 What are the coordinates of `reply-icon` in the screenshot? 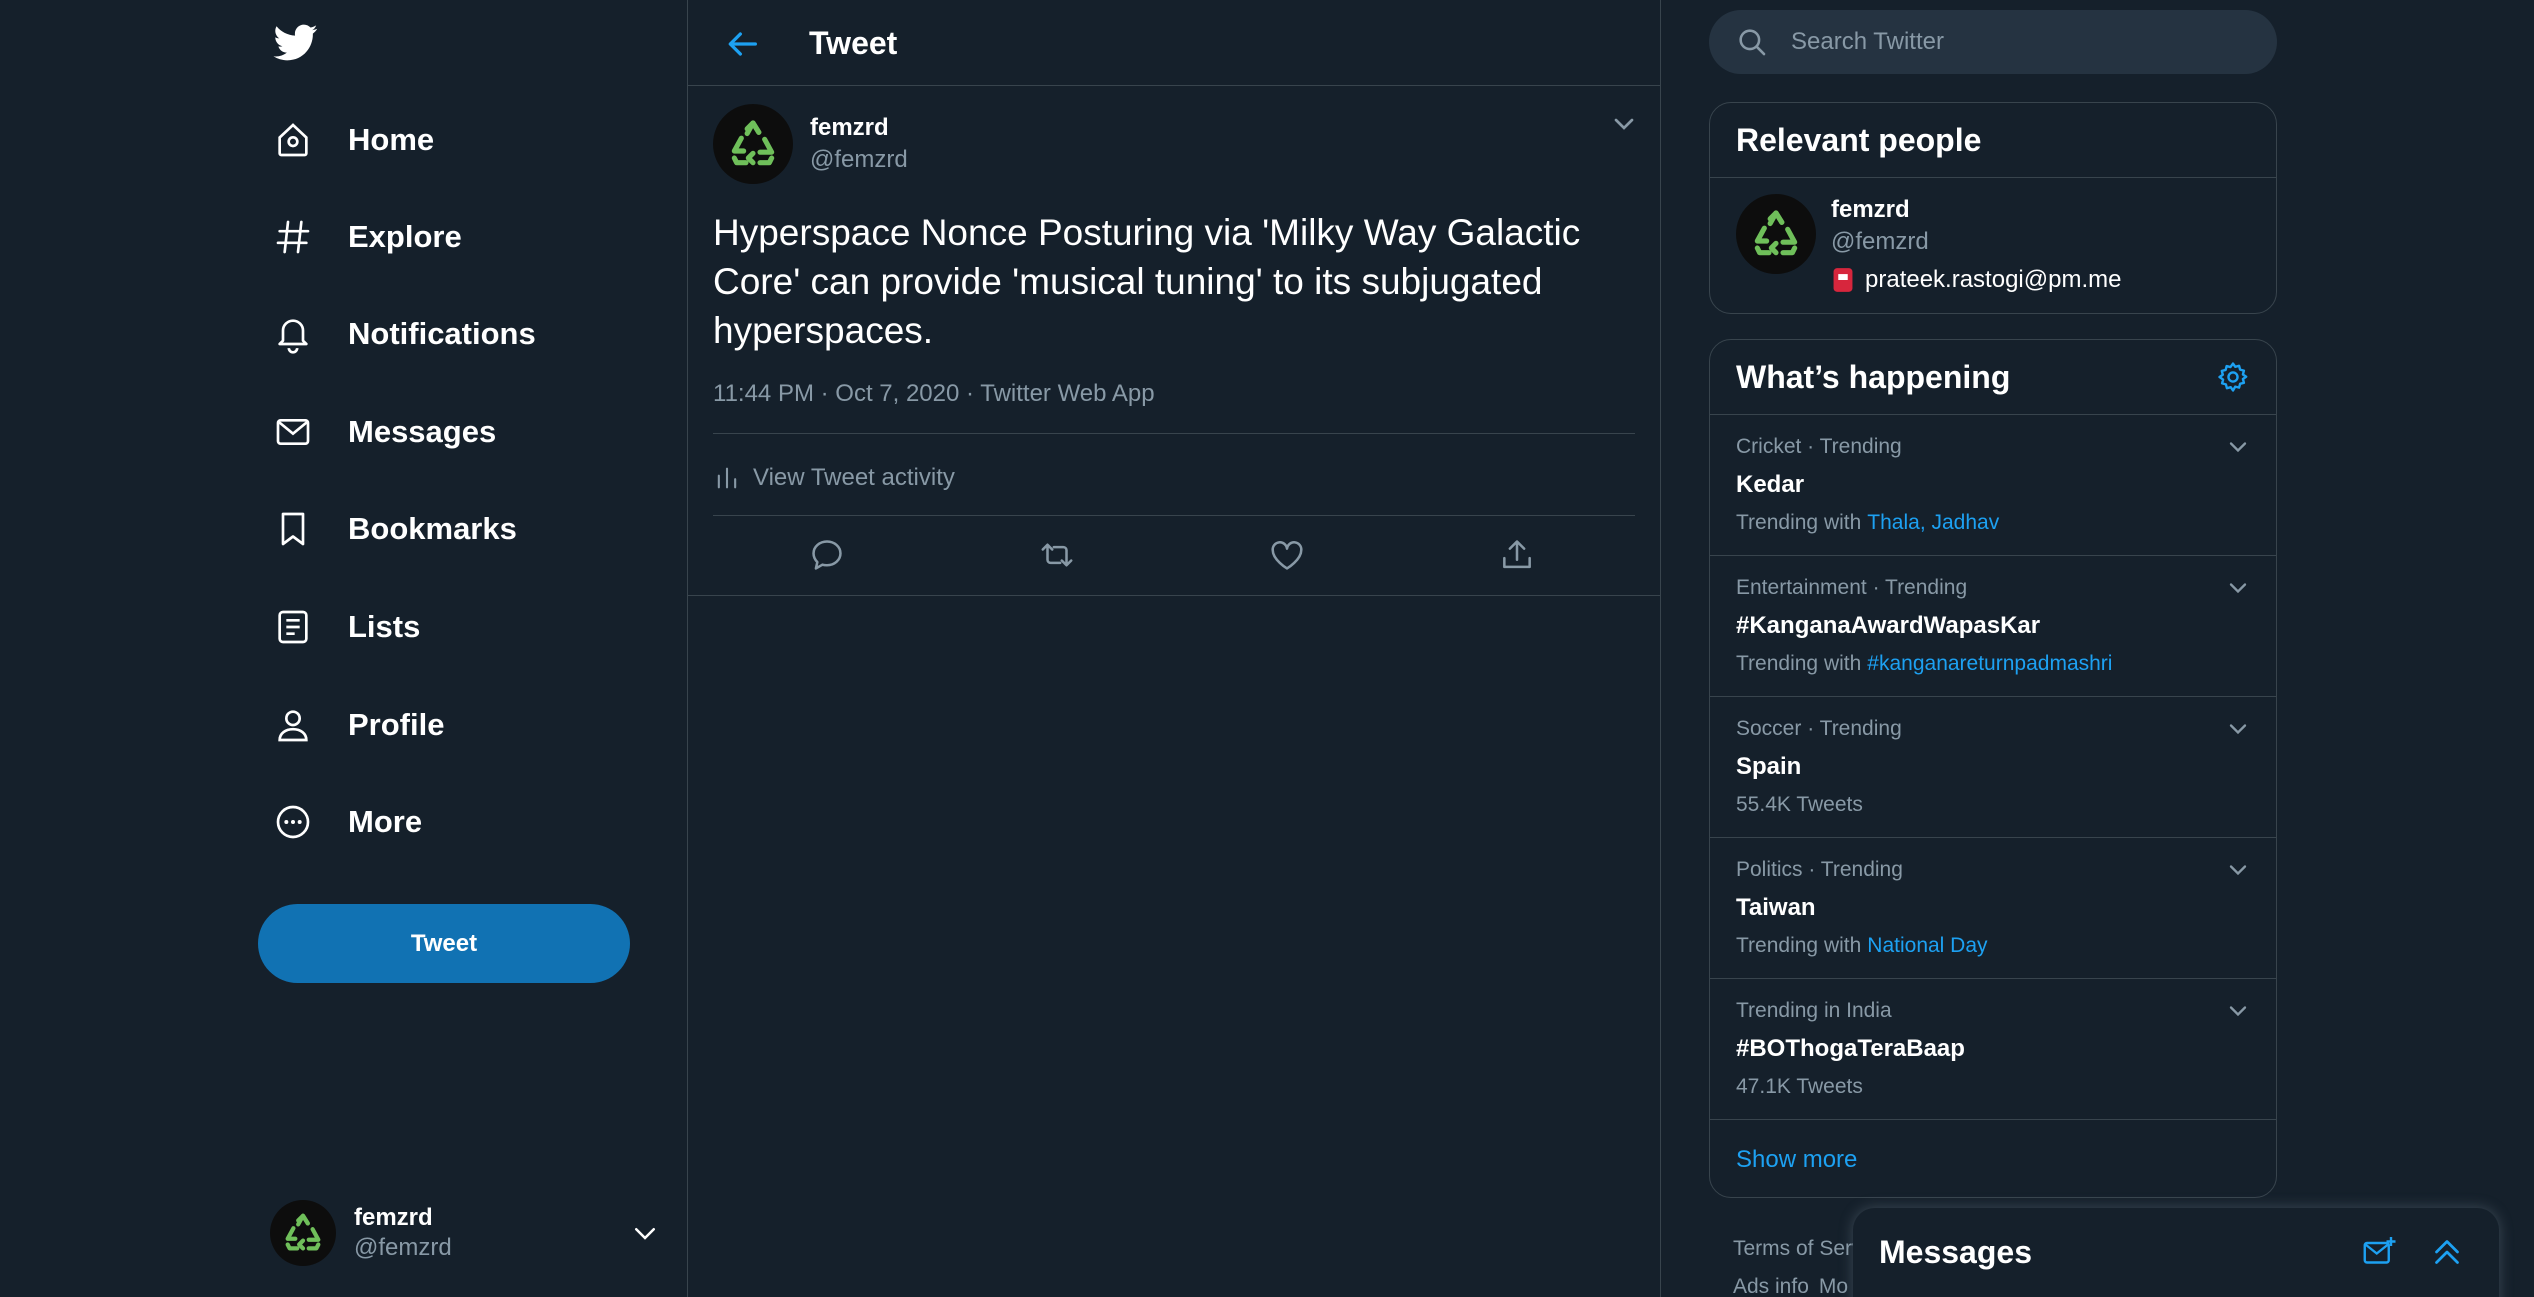 It's located at (827, 555).